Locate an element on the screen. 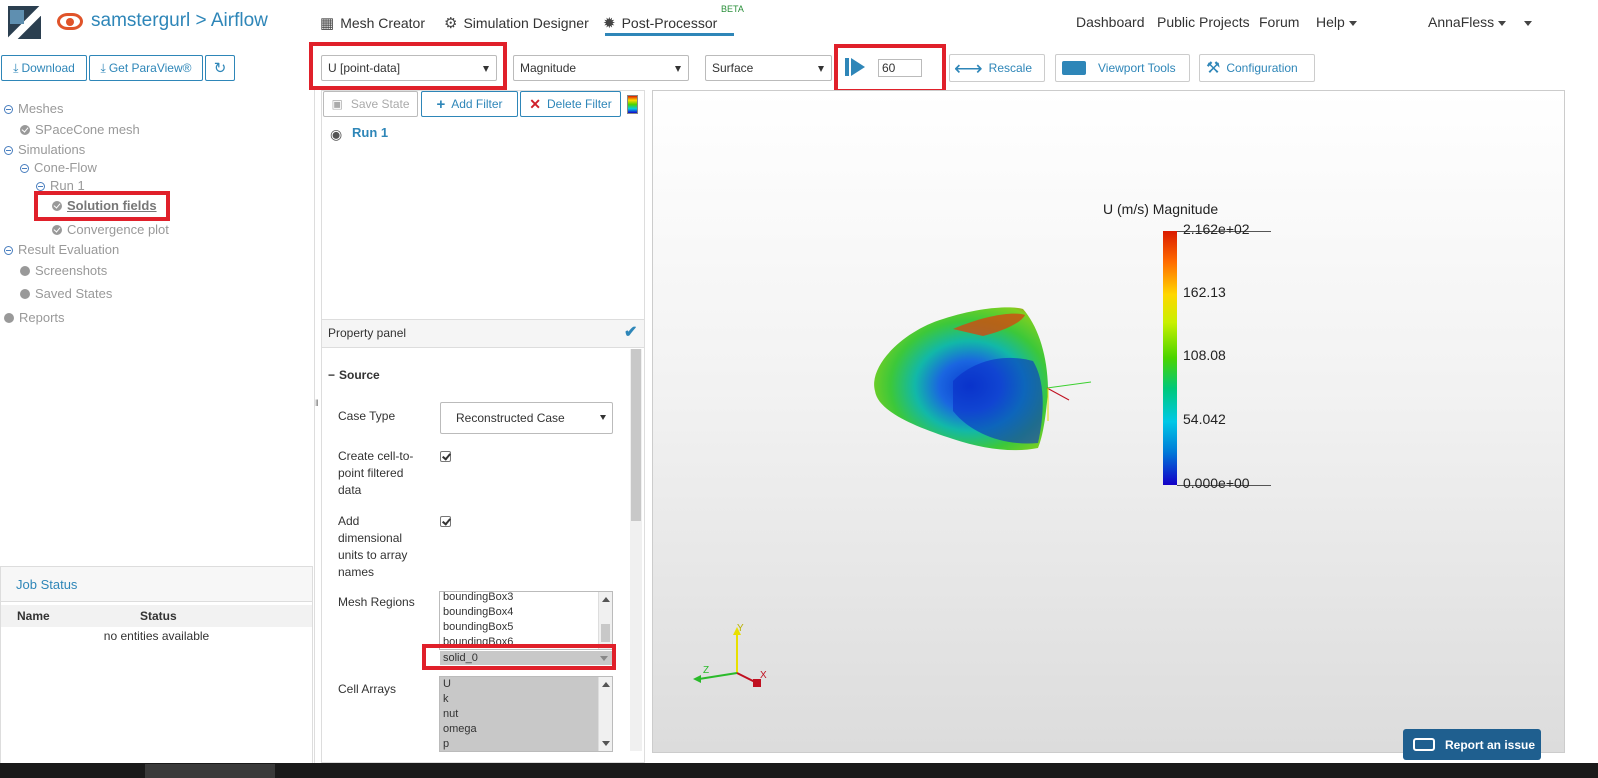 The width and height of the screenshot is (1598, 778). tree-spacecone-mesh: SPaceCone mesh is located at coordinates (80, 129).